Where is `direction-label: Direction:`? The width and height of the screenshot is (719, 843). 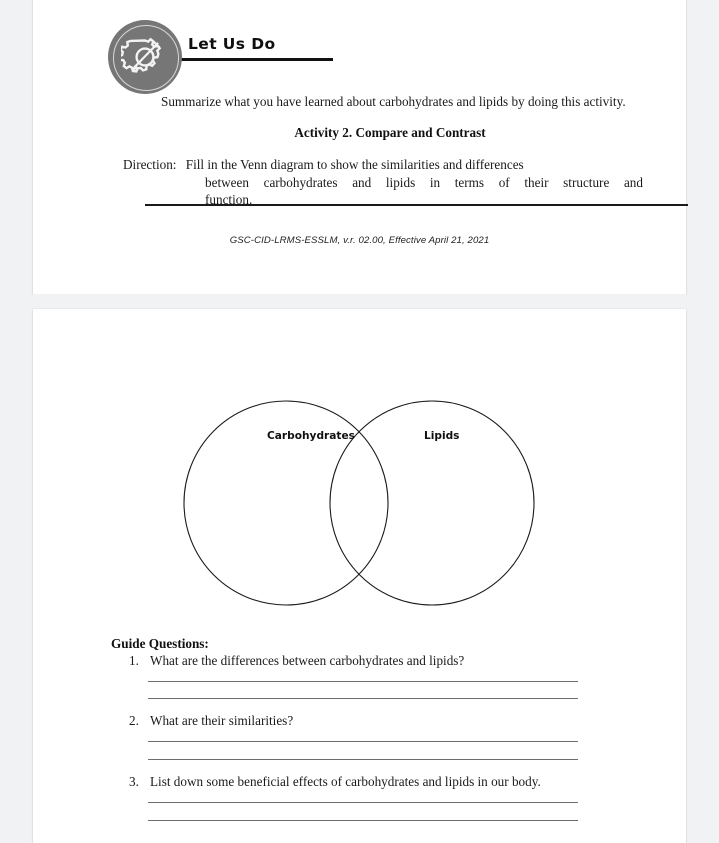 direction-label: Direction: is located at coordinates (150, 164).